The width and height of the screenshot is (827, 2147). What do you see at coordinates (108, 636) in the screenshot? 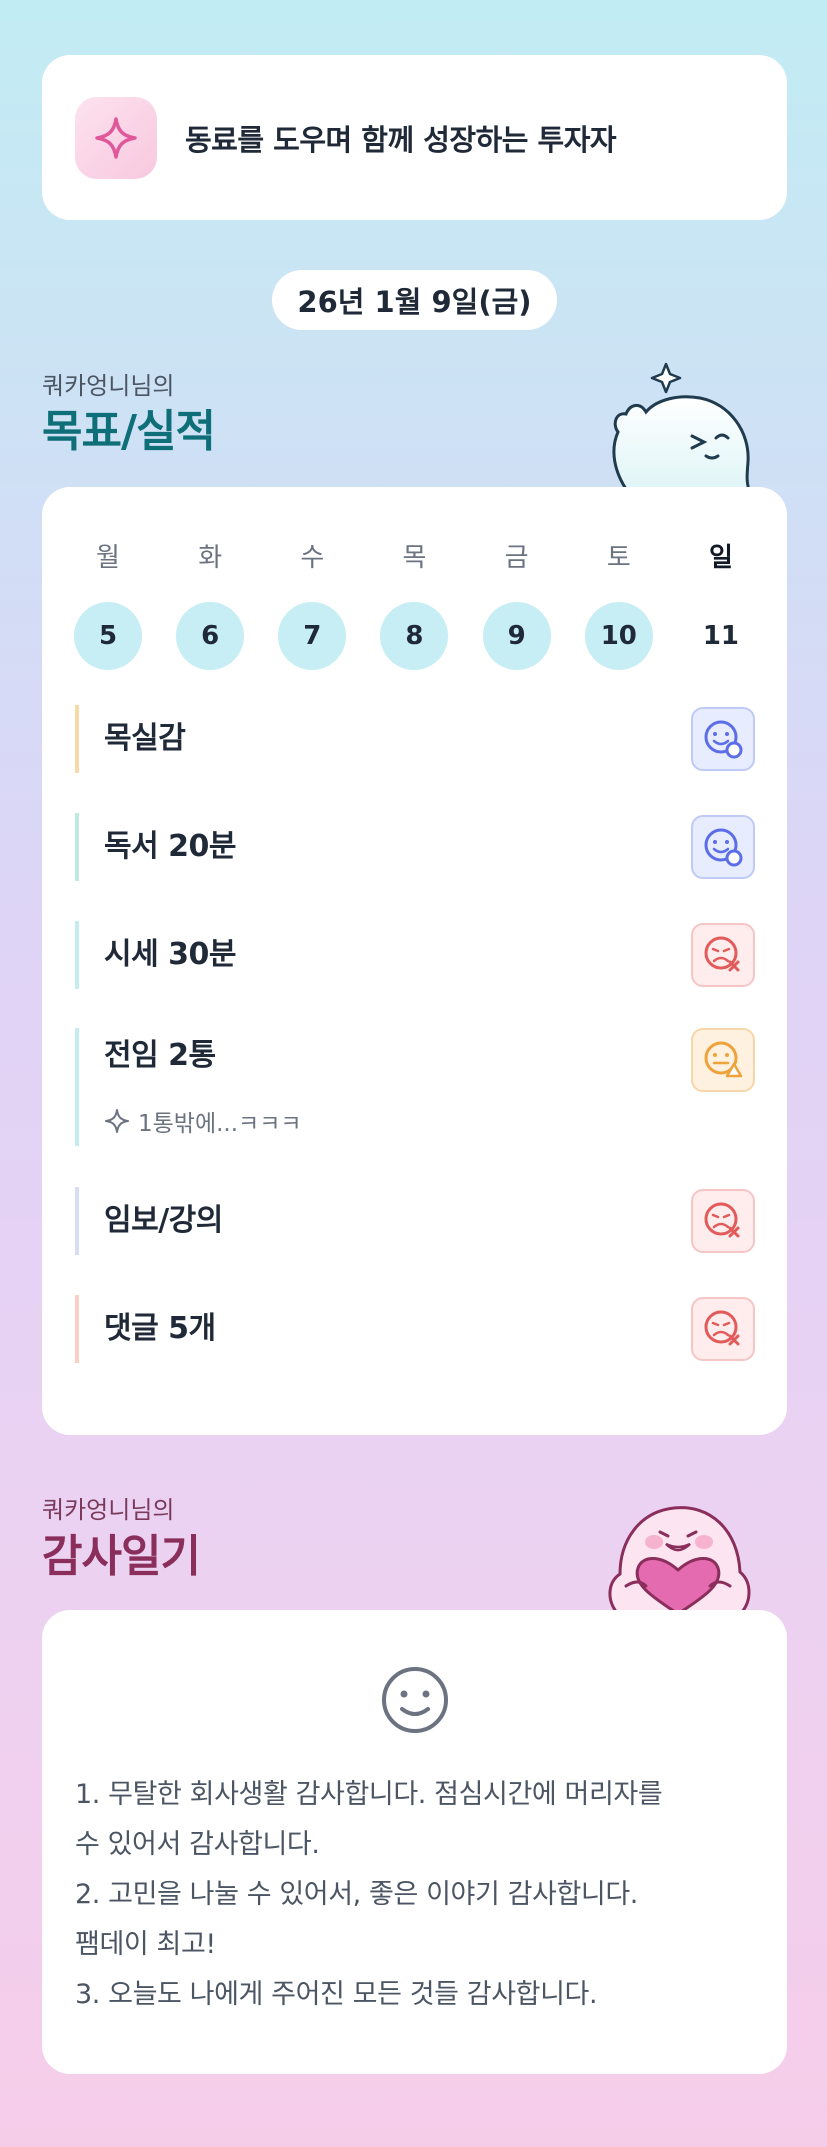
I see `calendar-day: 5` at bounding box center [108, 636].